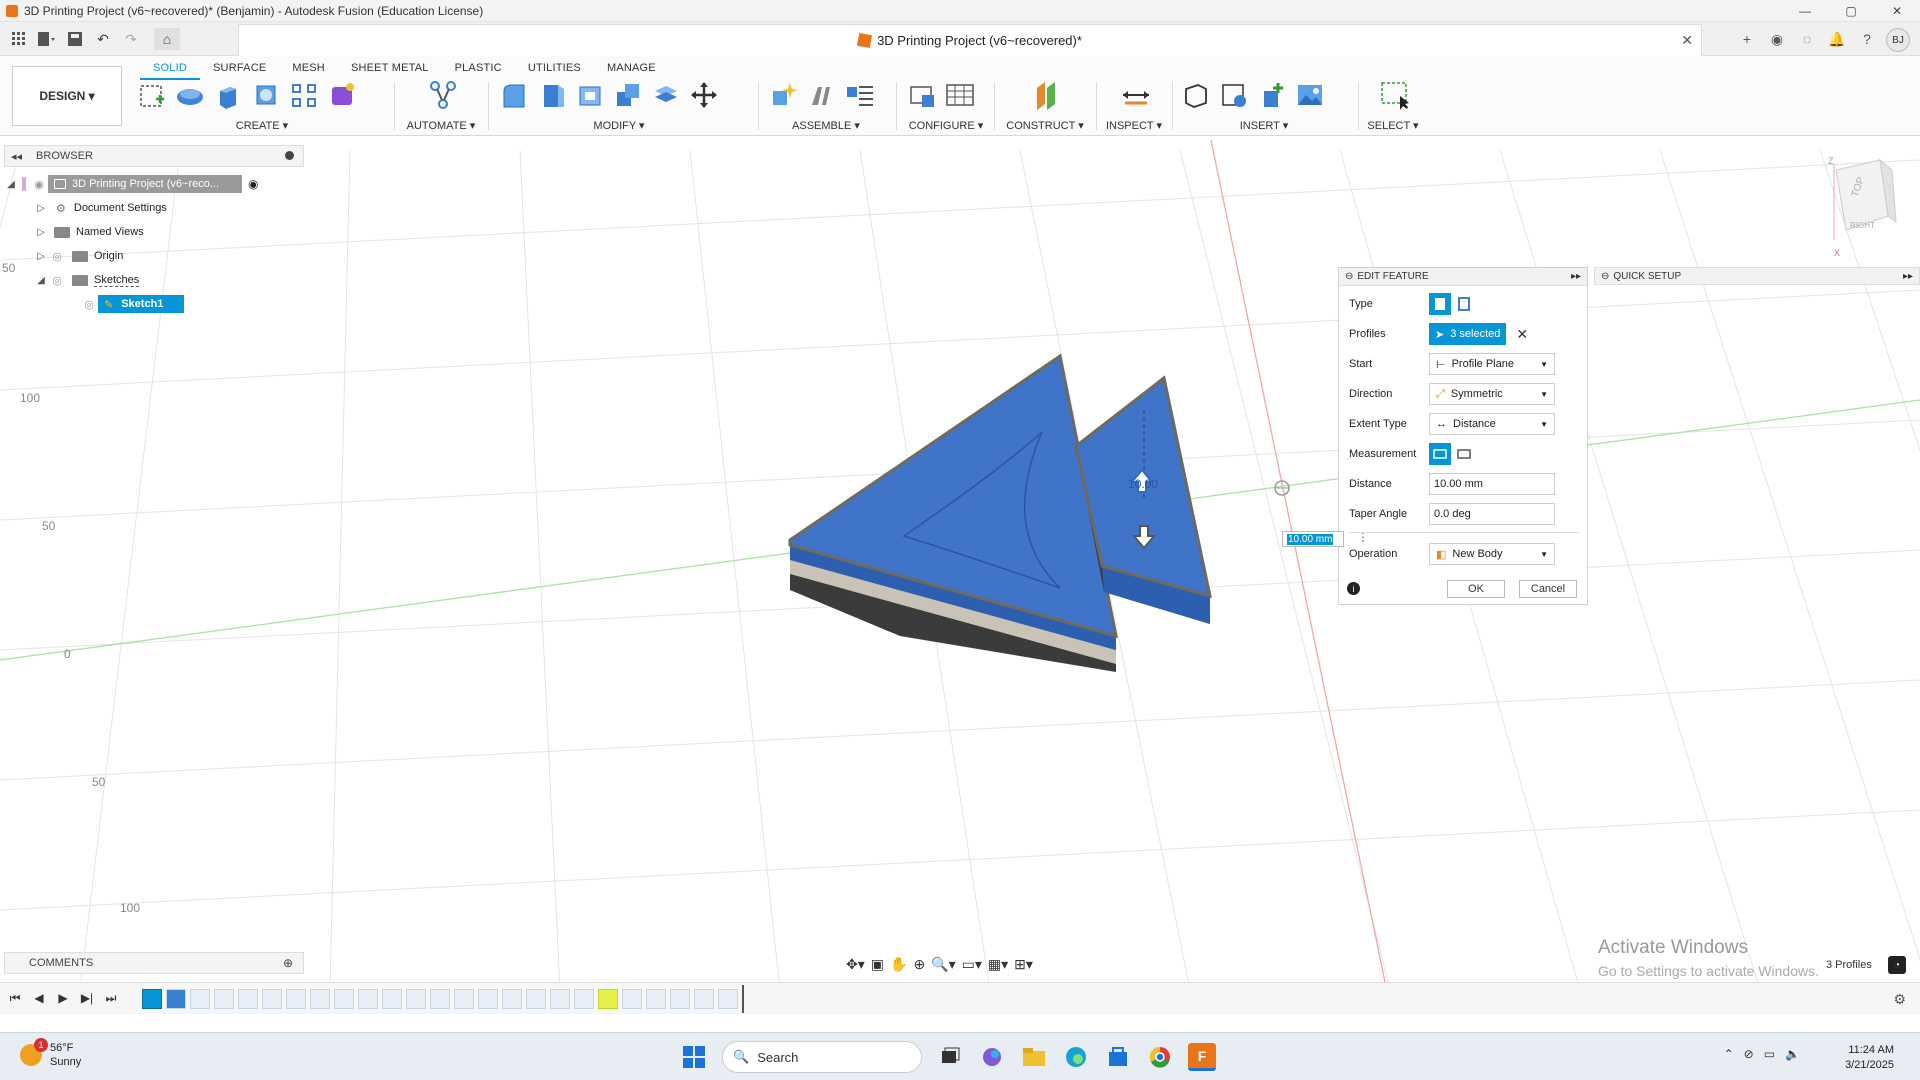 The width and height of the screenshot is (1920, 1080). I want to click on weather-widget: 1 56°F Sunny, so click(50, 1053).